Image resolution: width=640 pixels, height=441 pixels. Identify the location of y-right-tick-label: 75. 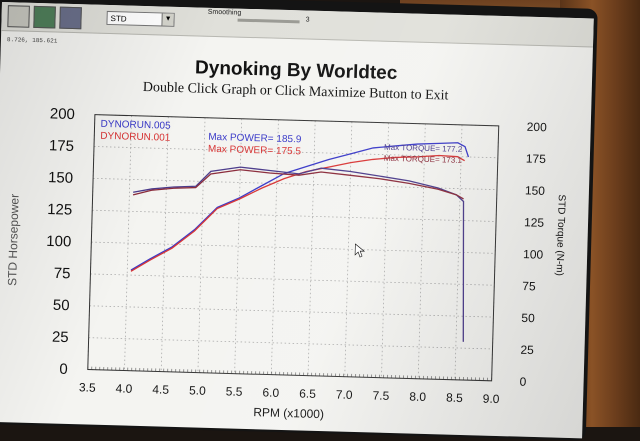
(529, 286).